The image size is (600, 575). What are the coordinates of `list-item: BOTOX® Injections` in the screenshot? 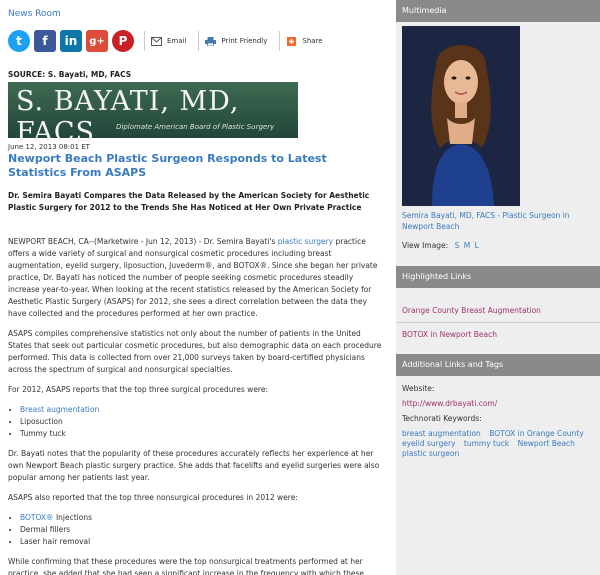 It's located at (203, 518).